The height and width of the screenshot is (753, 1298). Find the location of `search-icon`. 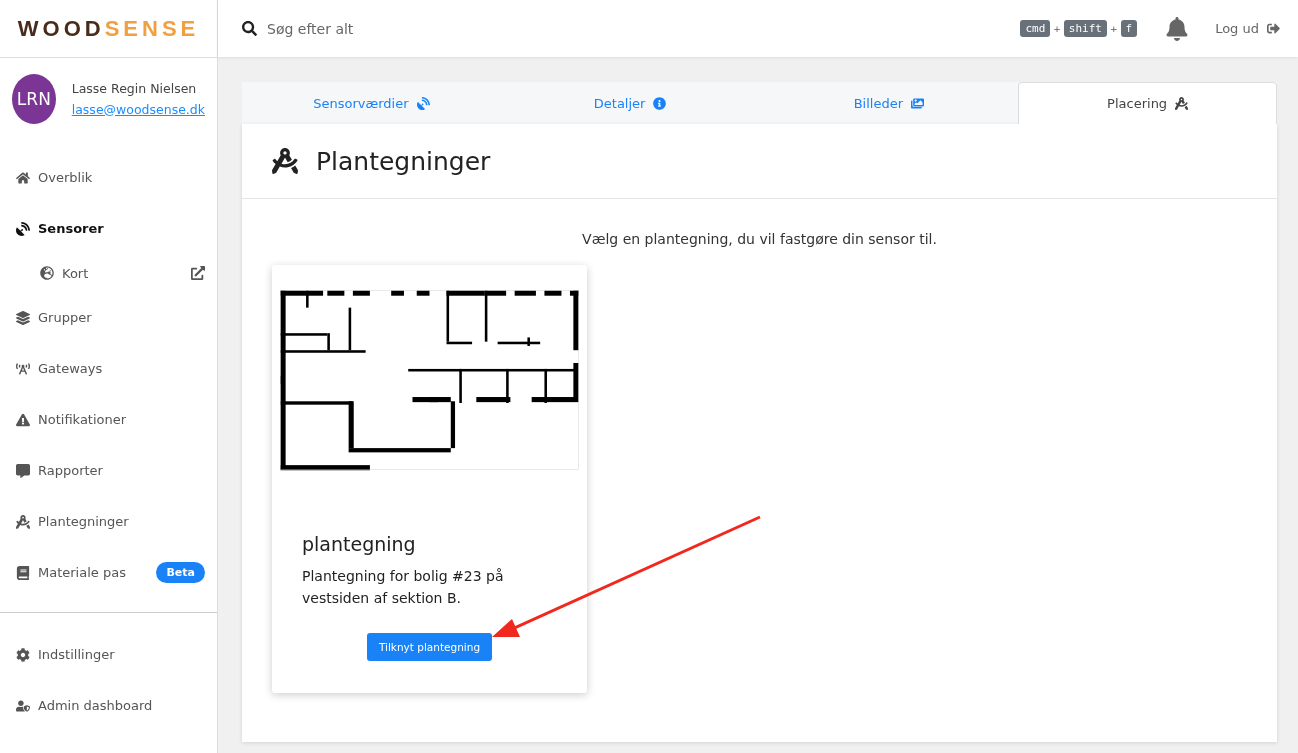

search-icon is located at coordinates (249, 28).